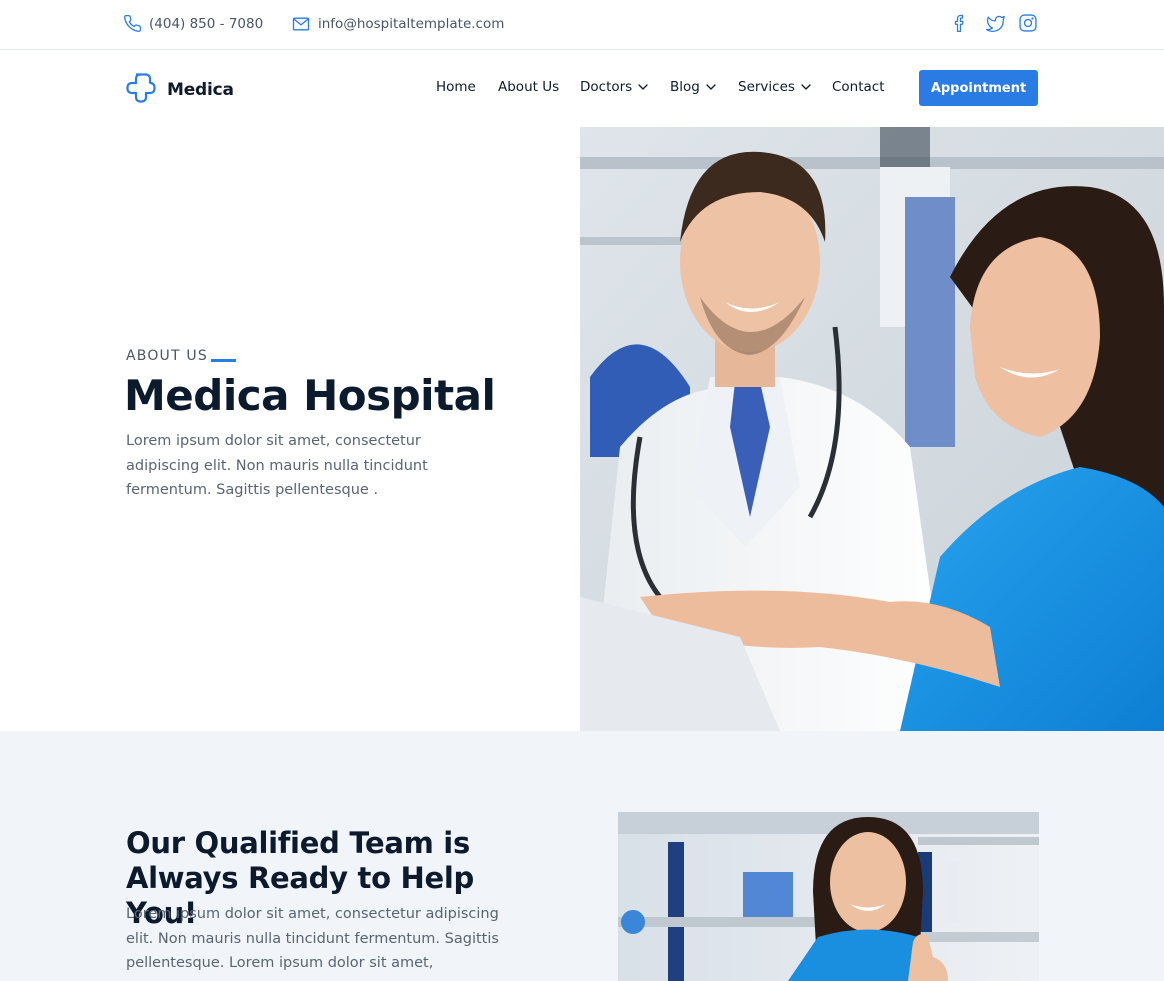 The height and width of the screenshot is (981, 1164). I want to click on email-address: info@hospitaltemplate.com, so click(411, 24).